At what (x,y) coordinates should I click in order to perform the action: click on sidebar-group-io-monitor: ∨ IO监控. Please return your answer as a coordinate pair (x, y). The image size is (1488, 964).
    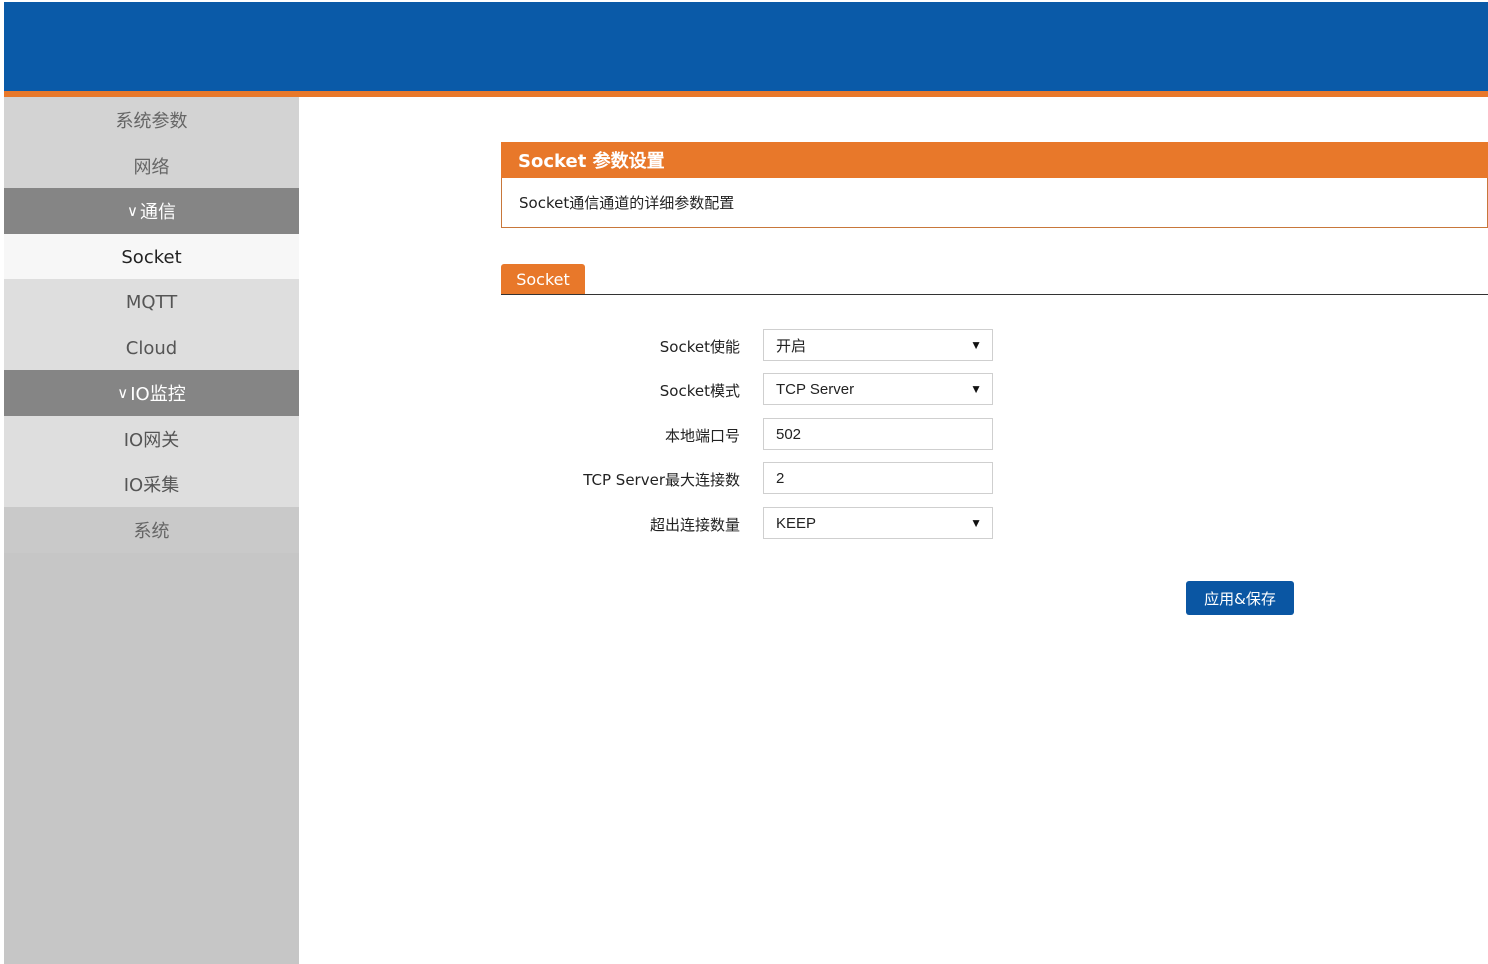
    Looking at the image, I should click on (151, 393).